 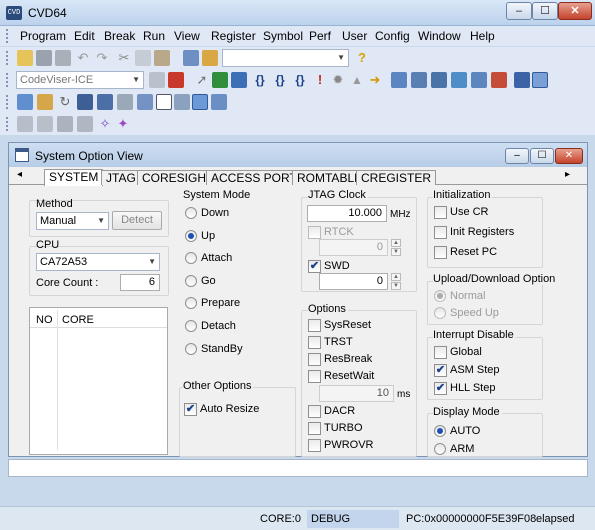 I want to click on table-icon, so click(x=479, y=80).